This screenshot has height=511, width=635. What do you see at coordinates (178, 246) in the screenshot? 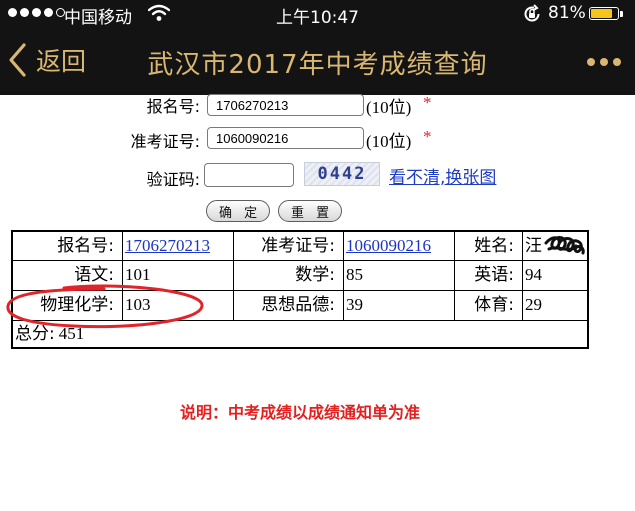
I see `result-value-registration: 1706270213` at bounding box center [178, 246].